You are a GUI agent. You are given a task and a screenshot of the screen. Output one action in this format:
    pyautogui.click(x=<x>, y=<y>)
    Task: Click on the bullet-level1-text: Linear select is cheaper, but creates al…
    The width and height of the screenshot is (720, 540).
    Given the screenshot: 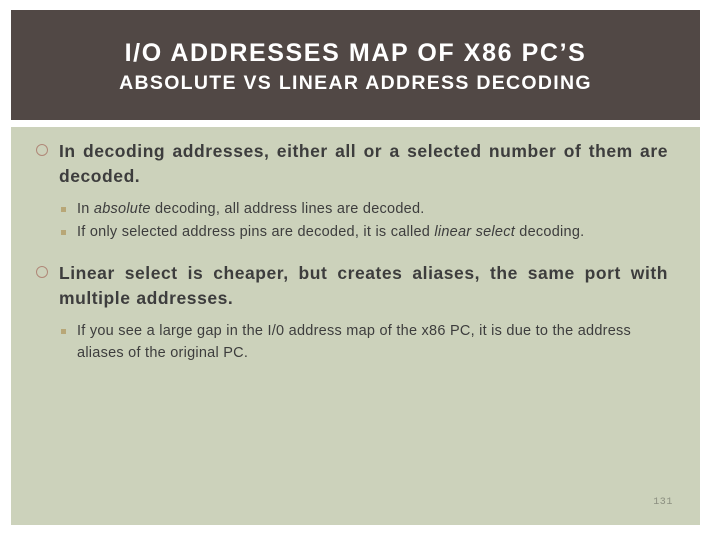 What is the action you would take?
    pyautogui.click(x=363, y=286)
    